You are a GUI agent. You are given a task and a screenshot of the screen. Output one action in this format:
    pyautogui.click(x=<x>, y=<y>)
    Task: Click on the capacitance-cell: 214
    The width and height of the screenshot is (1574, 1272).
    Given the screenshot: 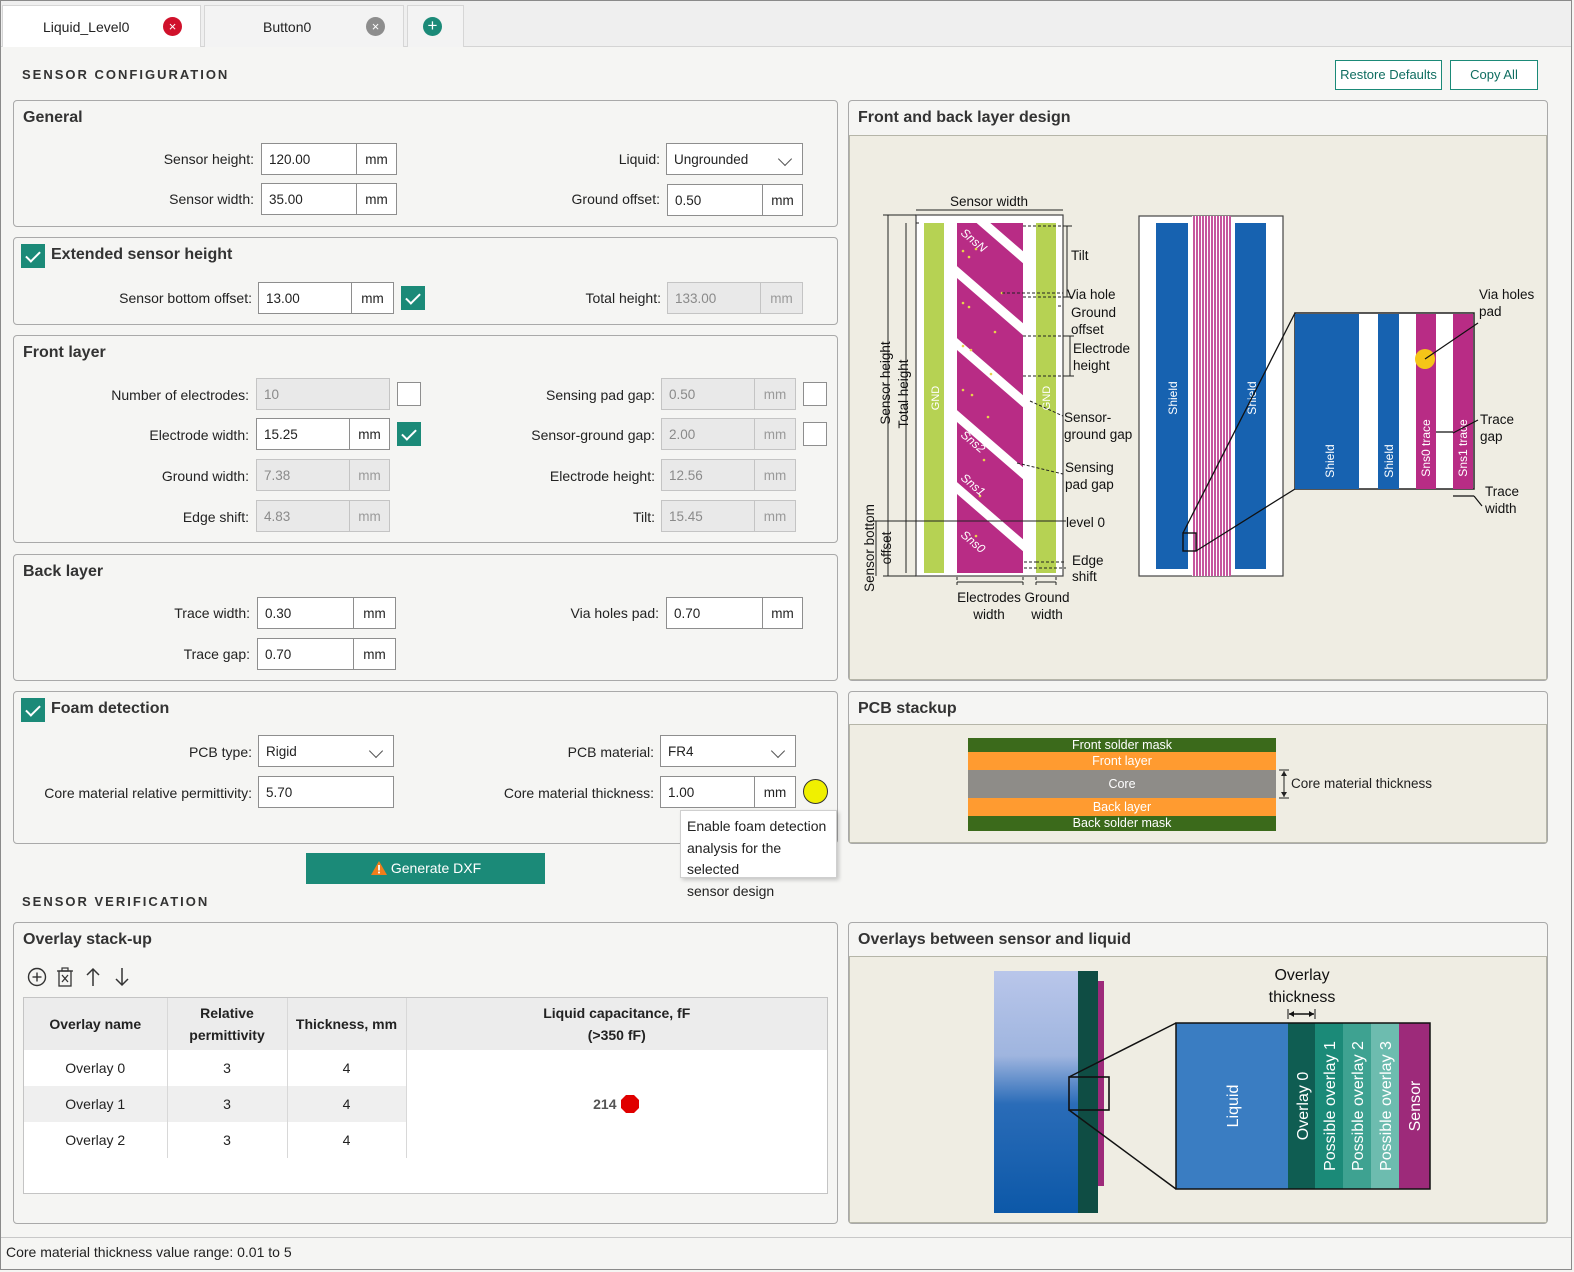 What is the action you would take?
    pyautogui.click(x=616, y=1104)
    